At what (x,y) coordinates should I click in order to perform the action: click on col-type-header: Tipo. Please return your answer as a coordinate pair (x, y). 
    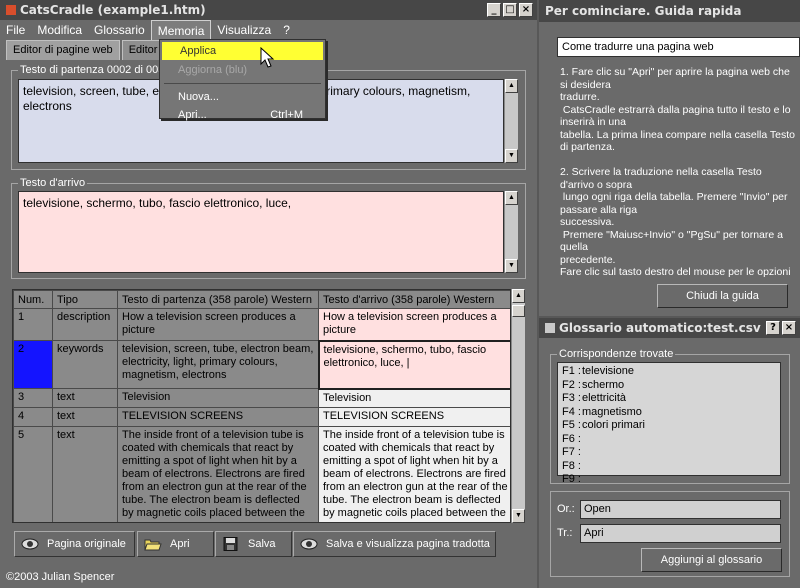
    Looking at the image, I should click on (85, 299).